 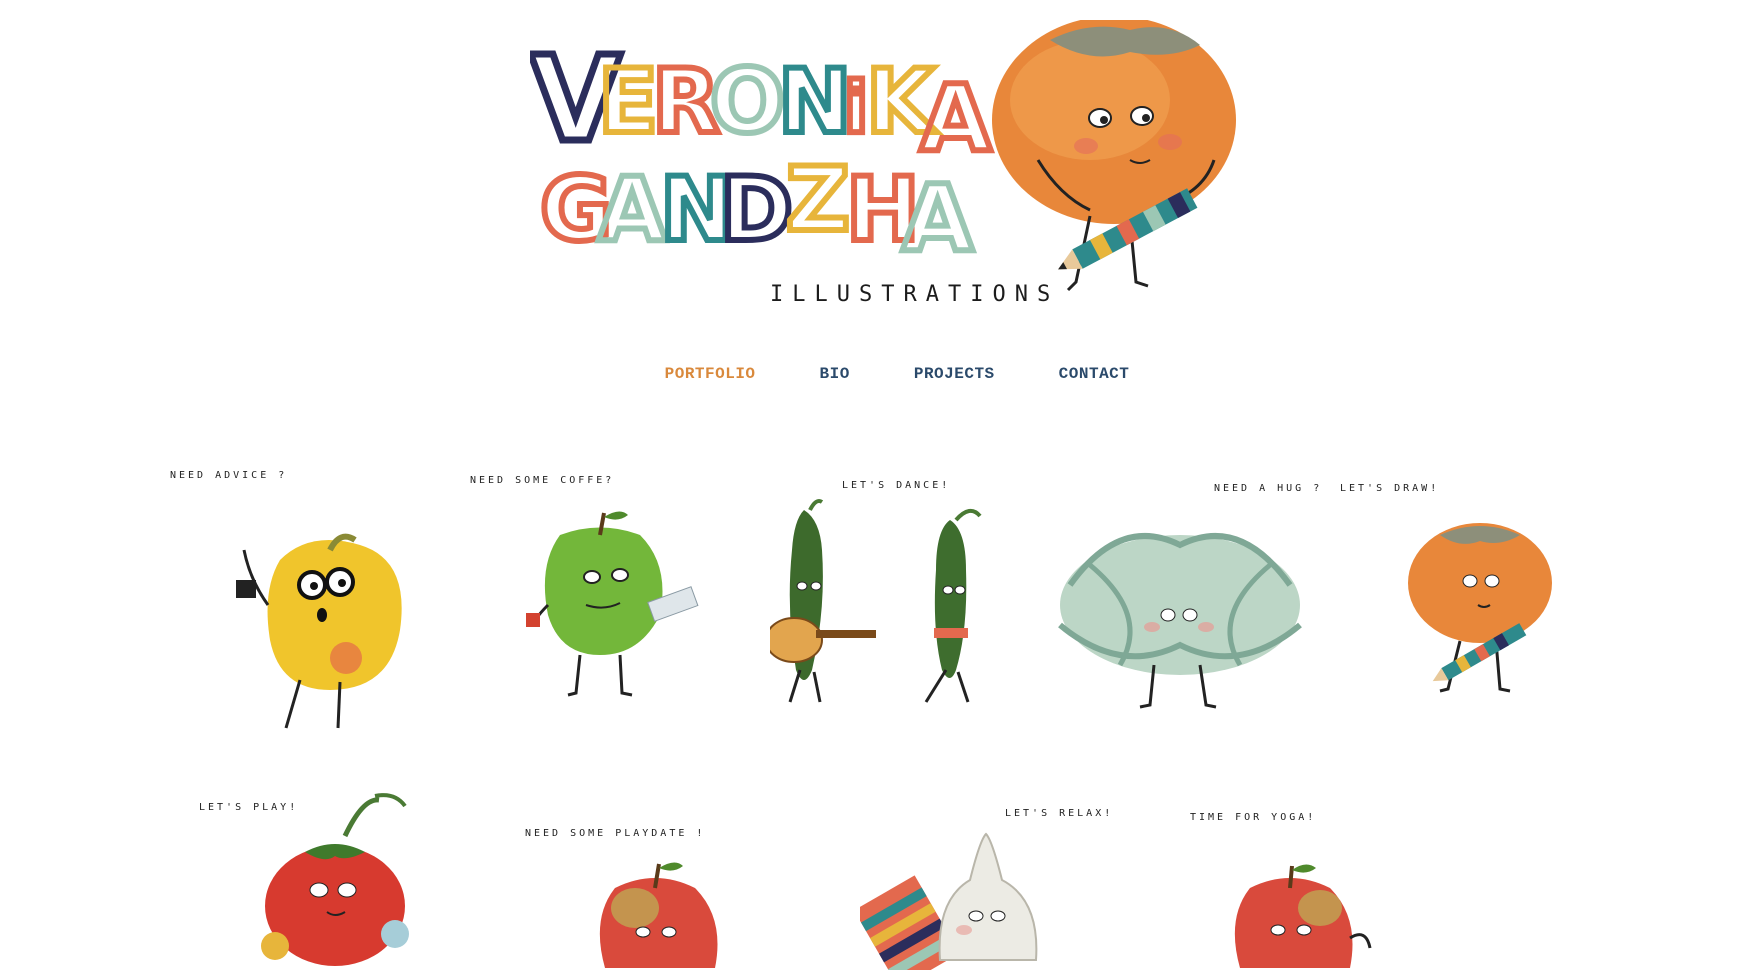 I want to click on logo-letter: Z, so click(x=818, y=199).